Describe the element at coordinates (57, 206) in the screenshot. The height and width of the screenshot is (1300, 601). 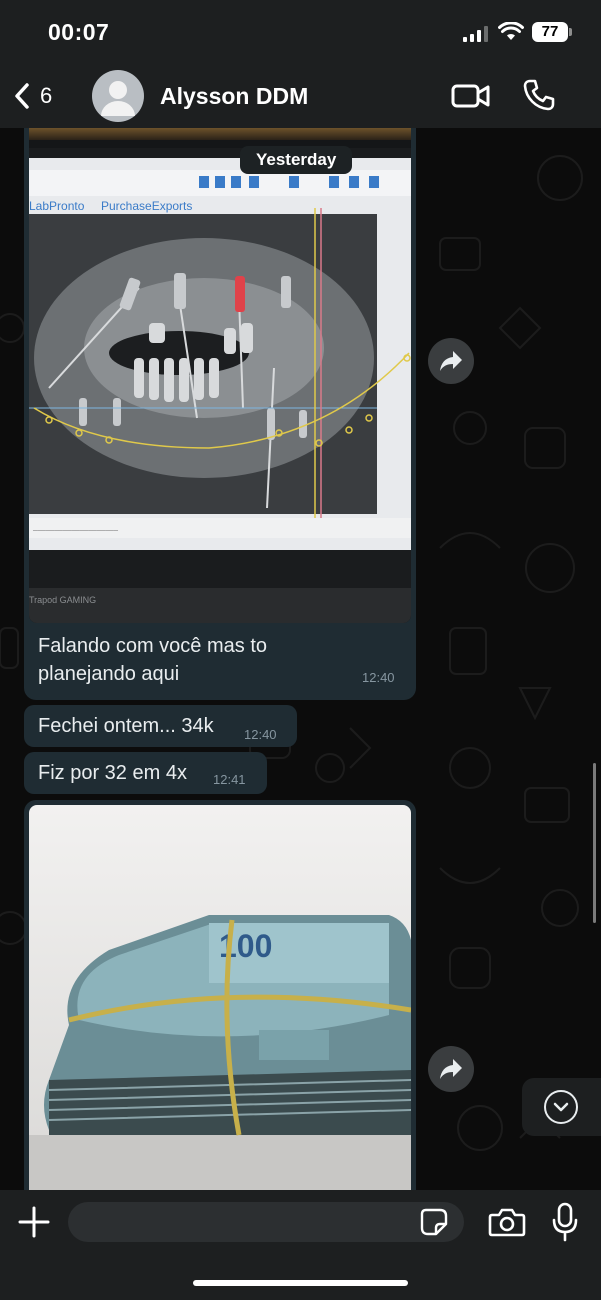
I see `screen-app-name: LabPronto` at that location.